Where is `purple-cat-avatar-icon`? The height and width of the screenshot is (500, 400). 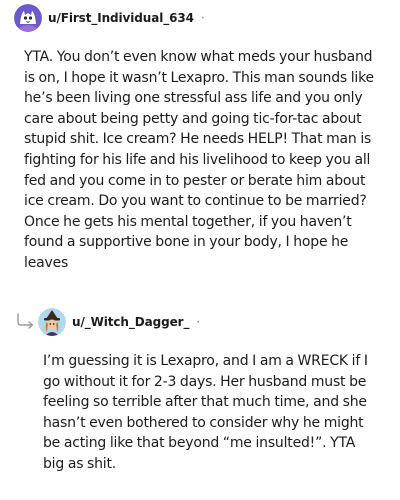 purple-cat-avatar-icon is located at coordinates (28, 18).